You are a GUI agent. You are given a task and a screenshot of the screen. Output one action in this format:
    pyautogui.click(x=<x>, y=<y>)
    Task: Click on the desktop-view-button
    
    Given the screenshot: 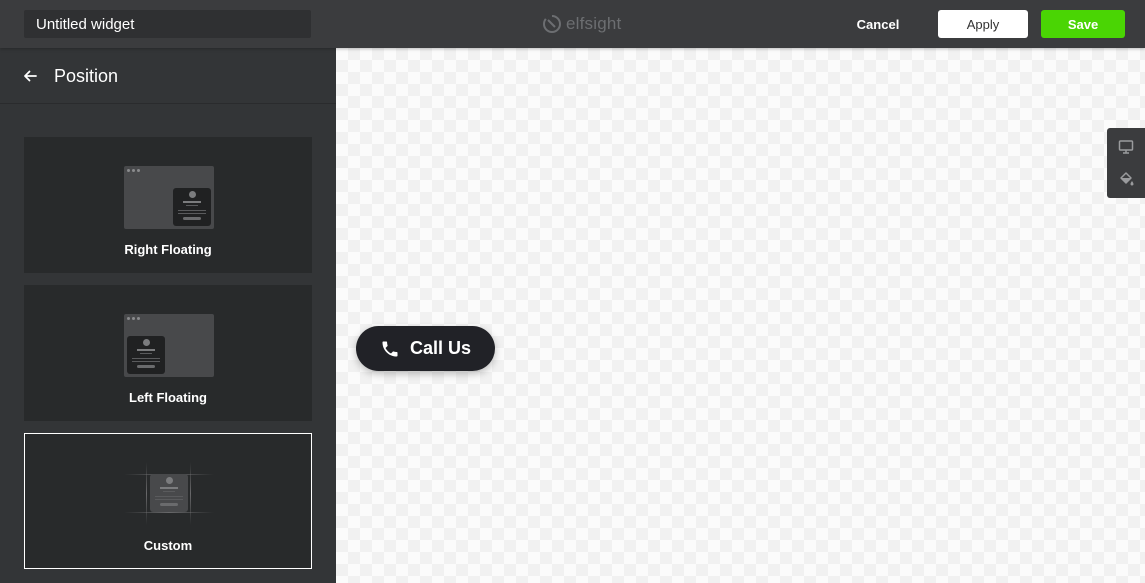 What is the action you would take?
    pyautogui.click(x=1126, y=147)
    